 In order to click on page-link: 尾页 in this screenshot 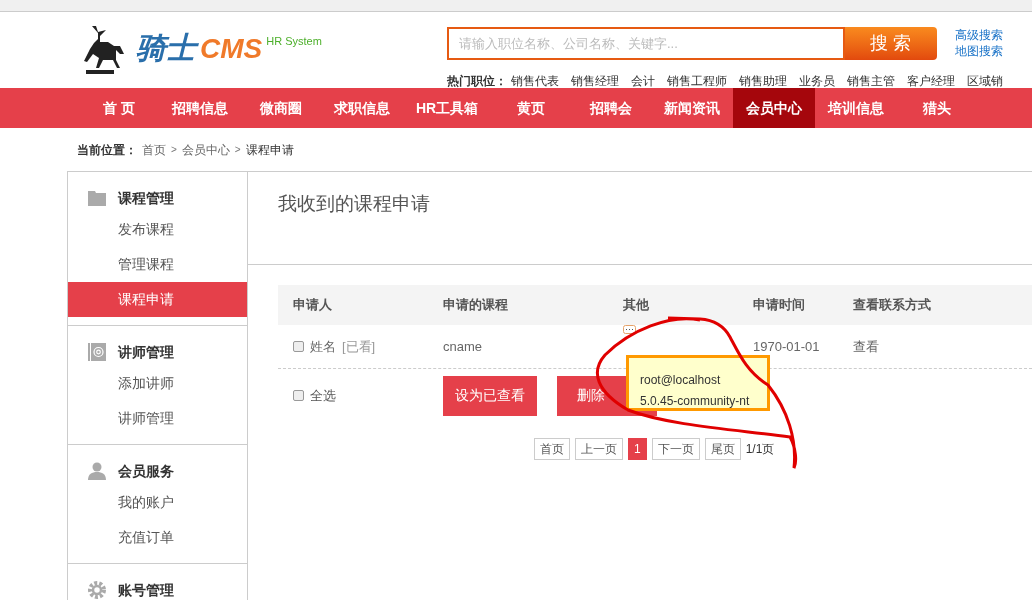, I will do `click(722, 449)`.